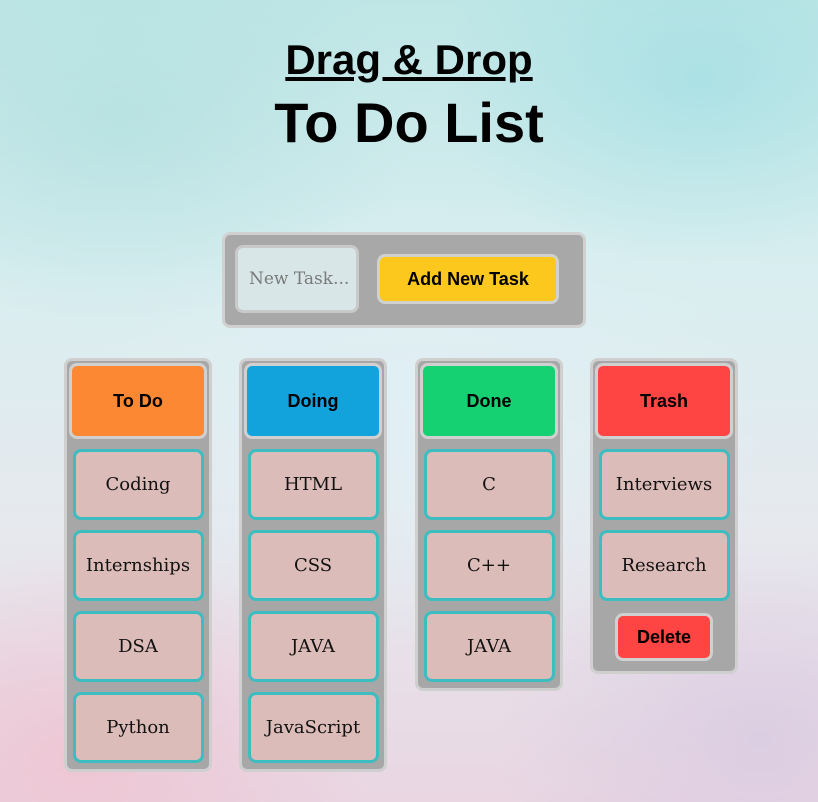  I want to click on task-card: Internships, so click(138, 565).